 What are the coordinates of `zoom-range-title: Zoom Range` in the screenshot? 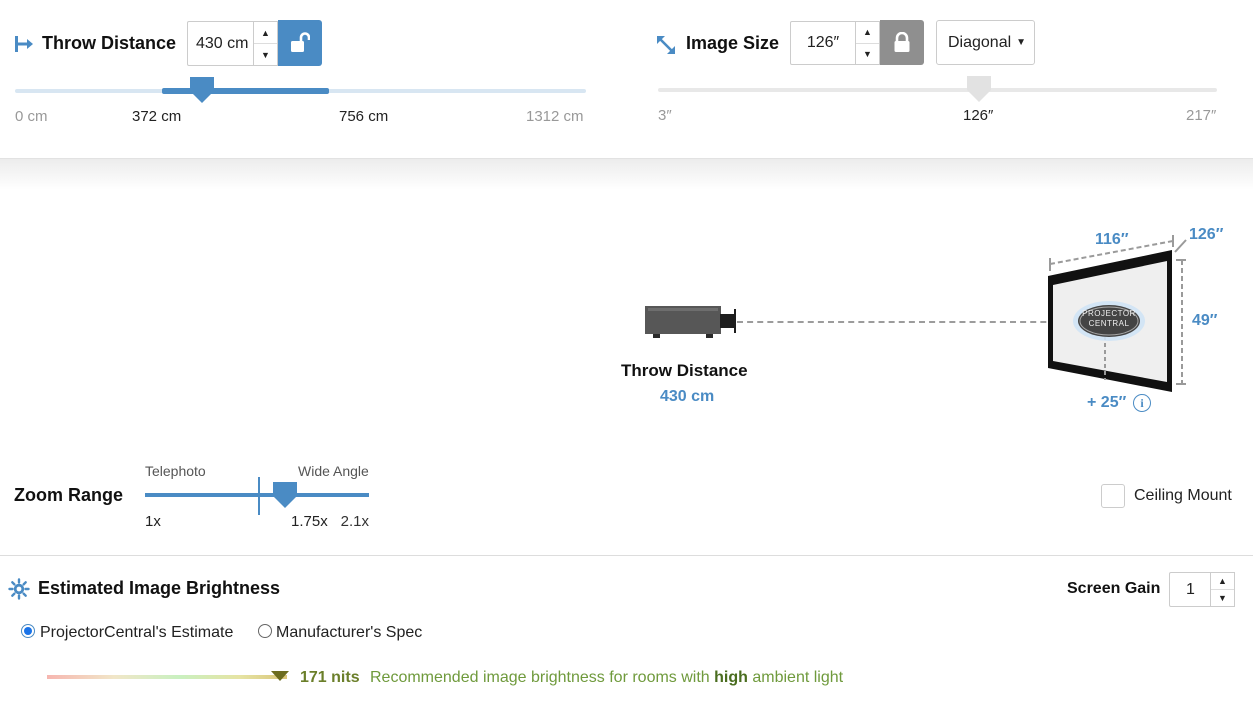 It's located at (69, 495).